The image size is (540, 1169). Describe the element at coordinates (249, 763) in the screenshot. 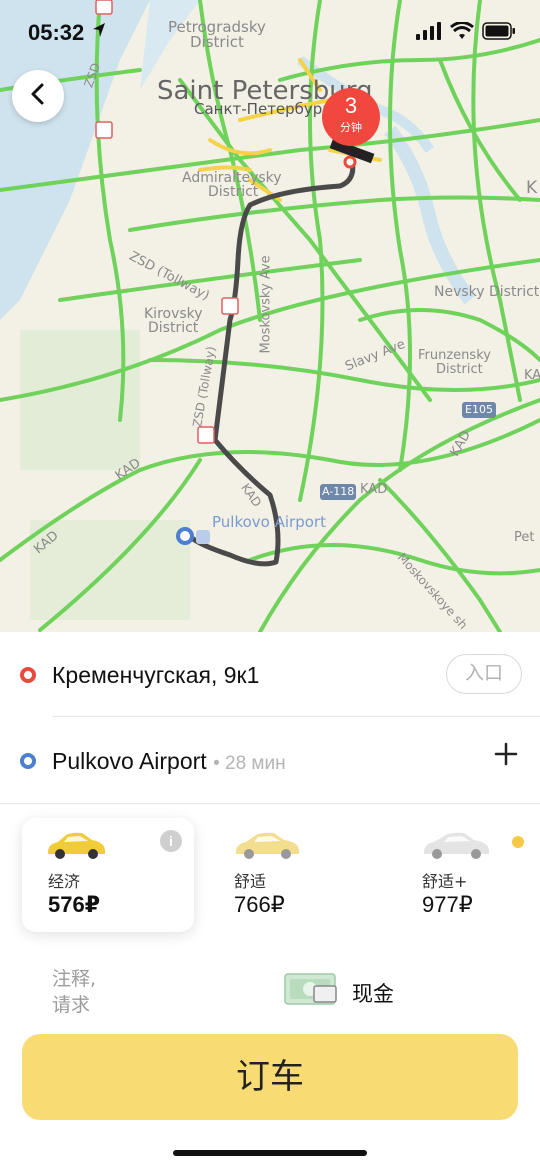

I see `destination-duration: • 28 мин` at that location.